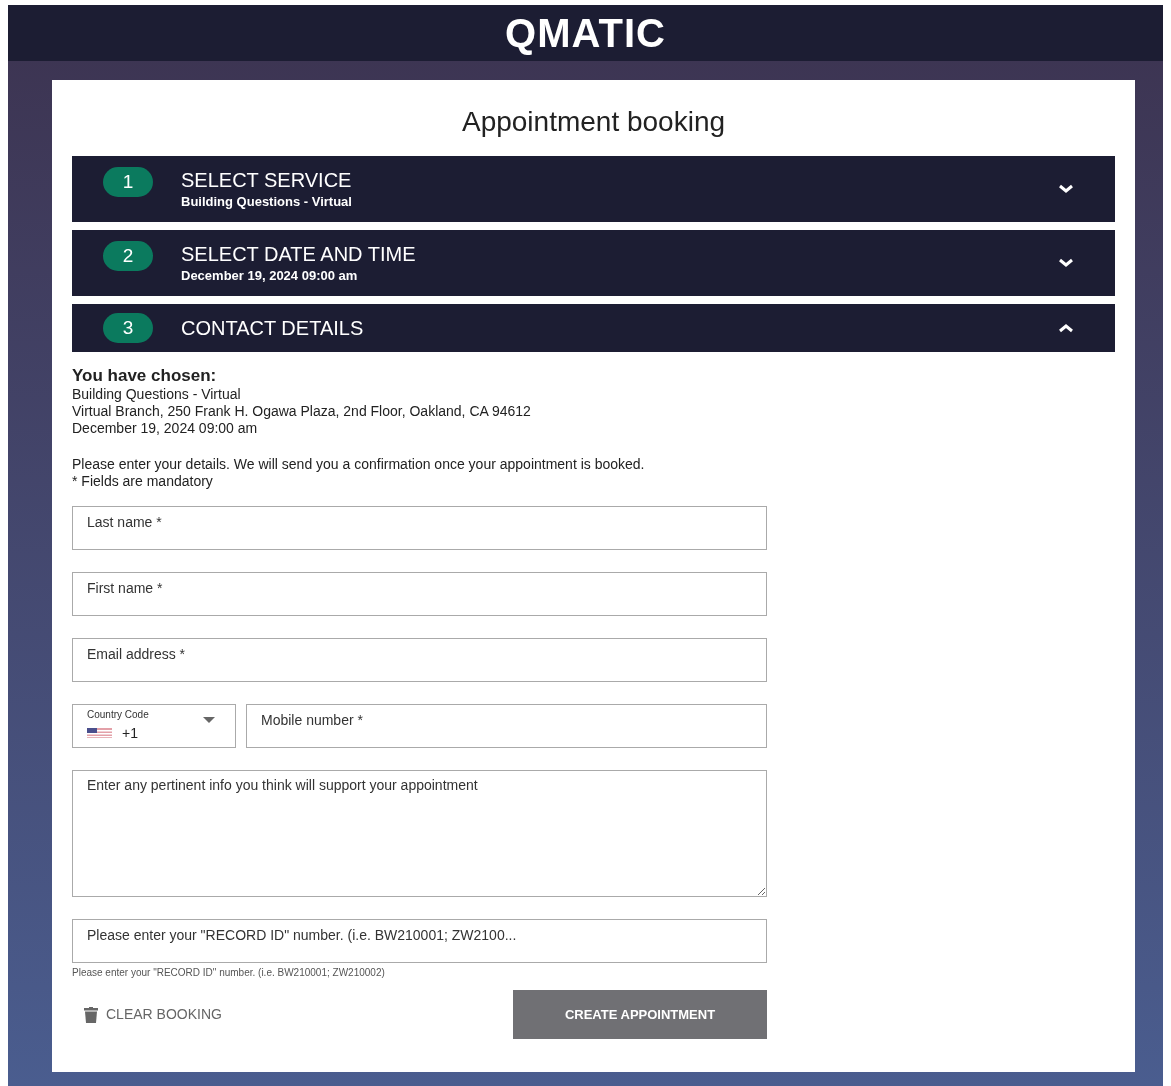  What do you see at coordinates (270, 275) in the screenshot?
I see `step-summary: December 19, 2024 09:00 am` at bounding box center [270, 275].